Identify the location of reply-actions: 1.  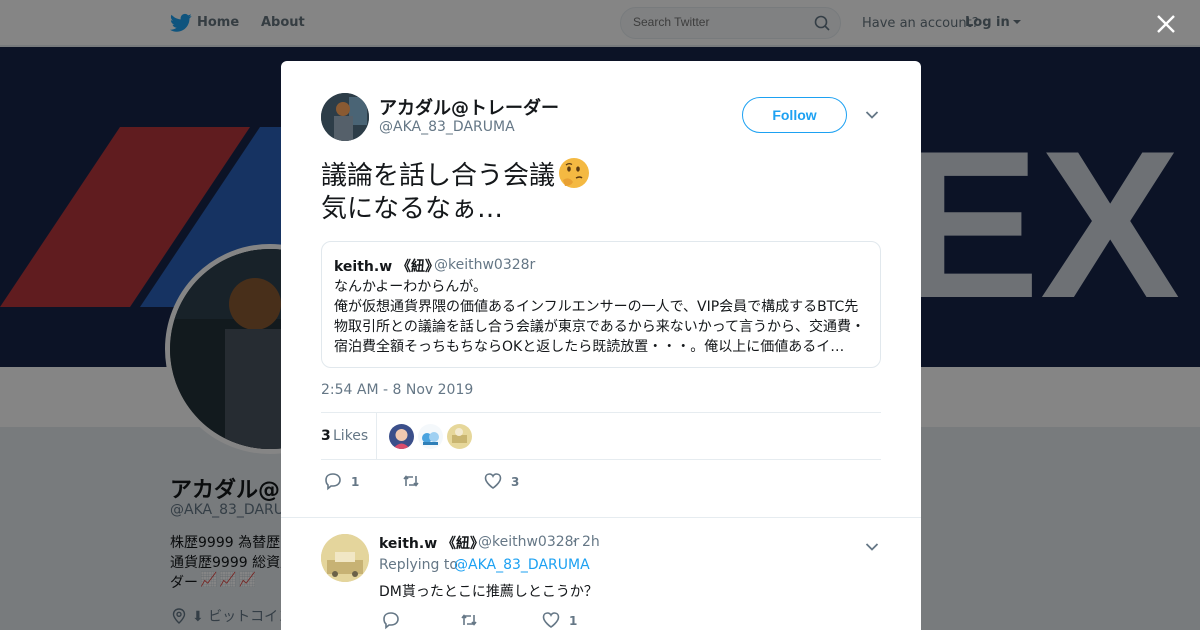
(629, 620).